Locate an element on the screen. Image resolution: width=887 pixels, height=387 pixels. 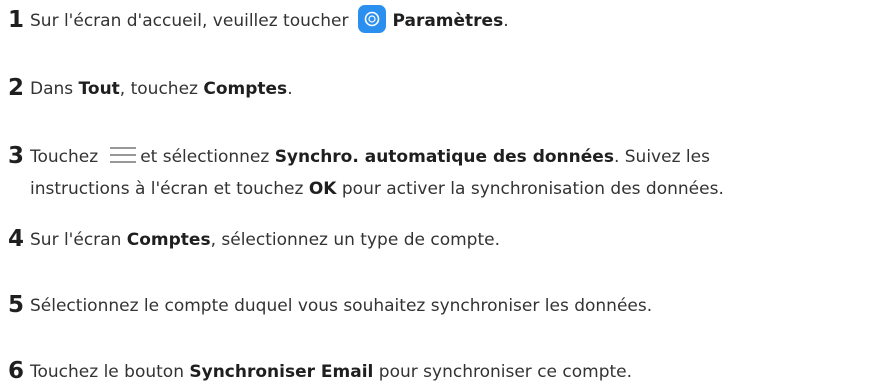
step-number: 4 is located at coordinates (16, 239).